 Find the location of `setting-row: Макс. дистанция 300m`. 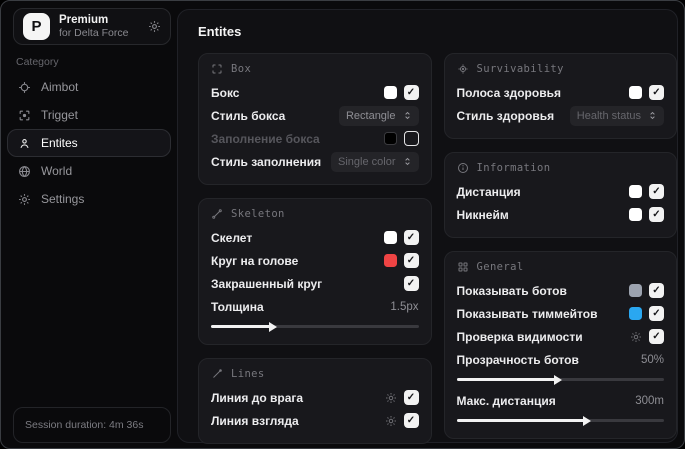

setting-row: Макс. дистанция 300m is located at coordinates (561, 400).